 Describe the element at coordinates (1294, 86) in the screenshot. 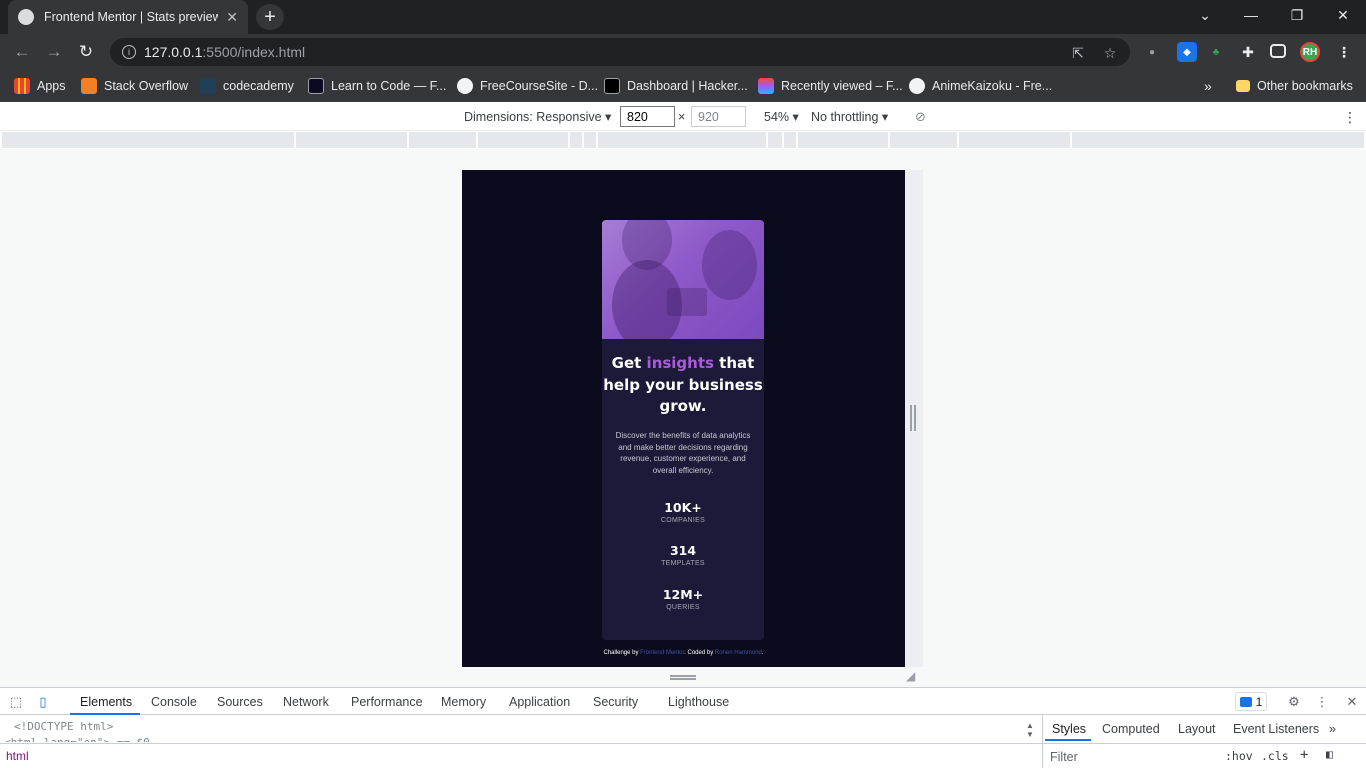

I see `other-bookmarks: Other bookmarks` at that location.